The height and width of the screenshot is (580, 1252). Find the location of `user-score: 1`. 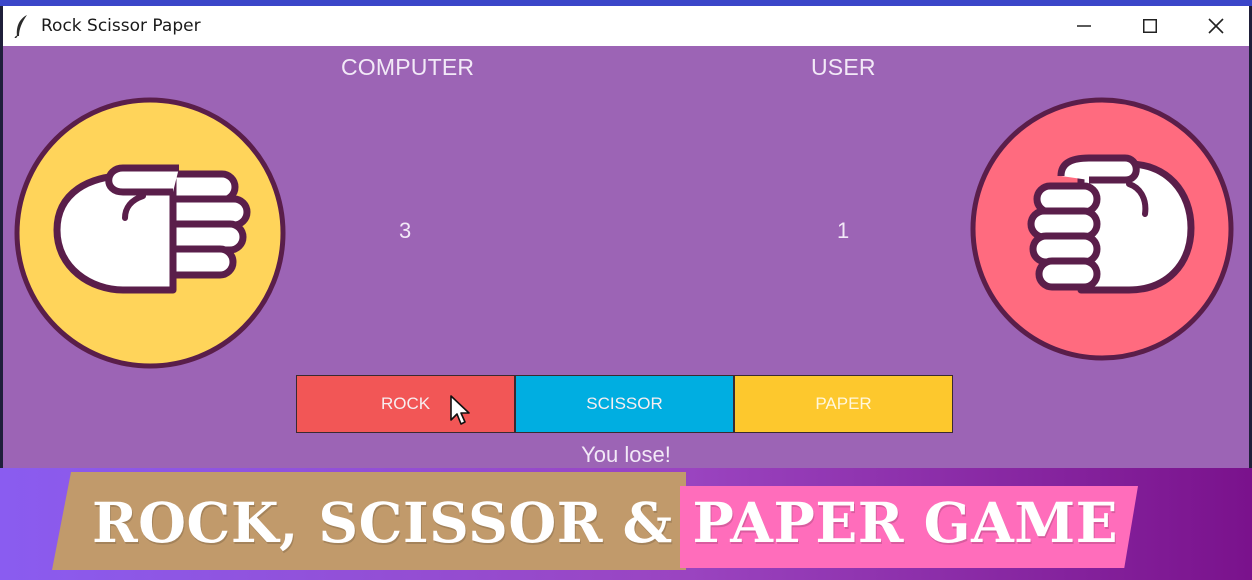

user-score: 1 is located at coordinates (843, 230).